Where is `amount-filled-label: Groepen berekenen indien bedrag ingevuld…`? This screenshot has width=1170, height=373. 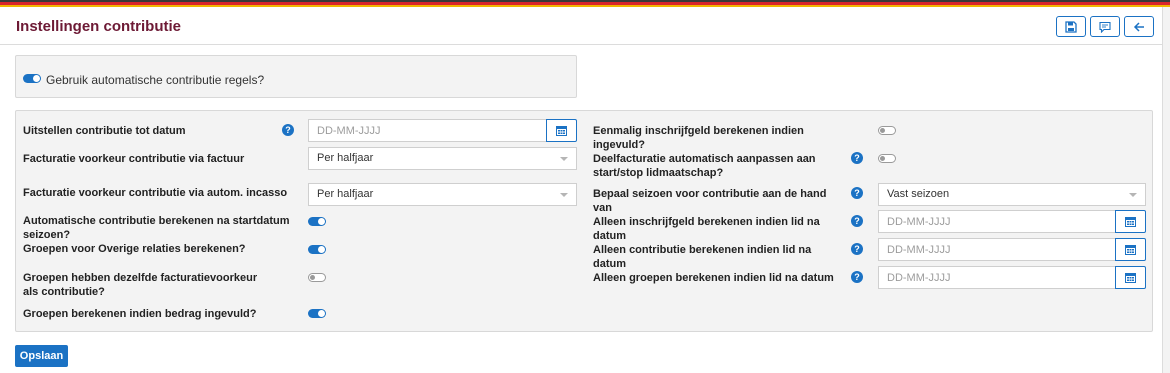 amount-filled-label: Groepen berekenen indien bedrag ingevuld… is located at coordinates (140, 314).